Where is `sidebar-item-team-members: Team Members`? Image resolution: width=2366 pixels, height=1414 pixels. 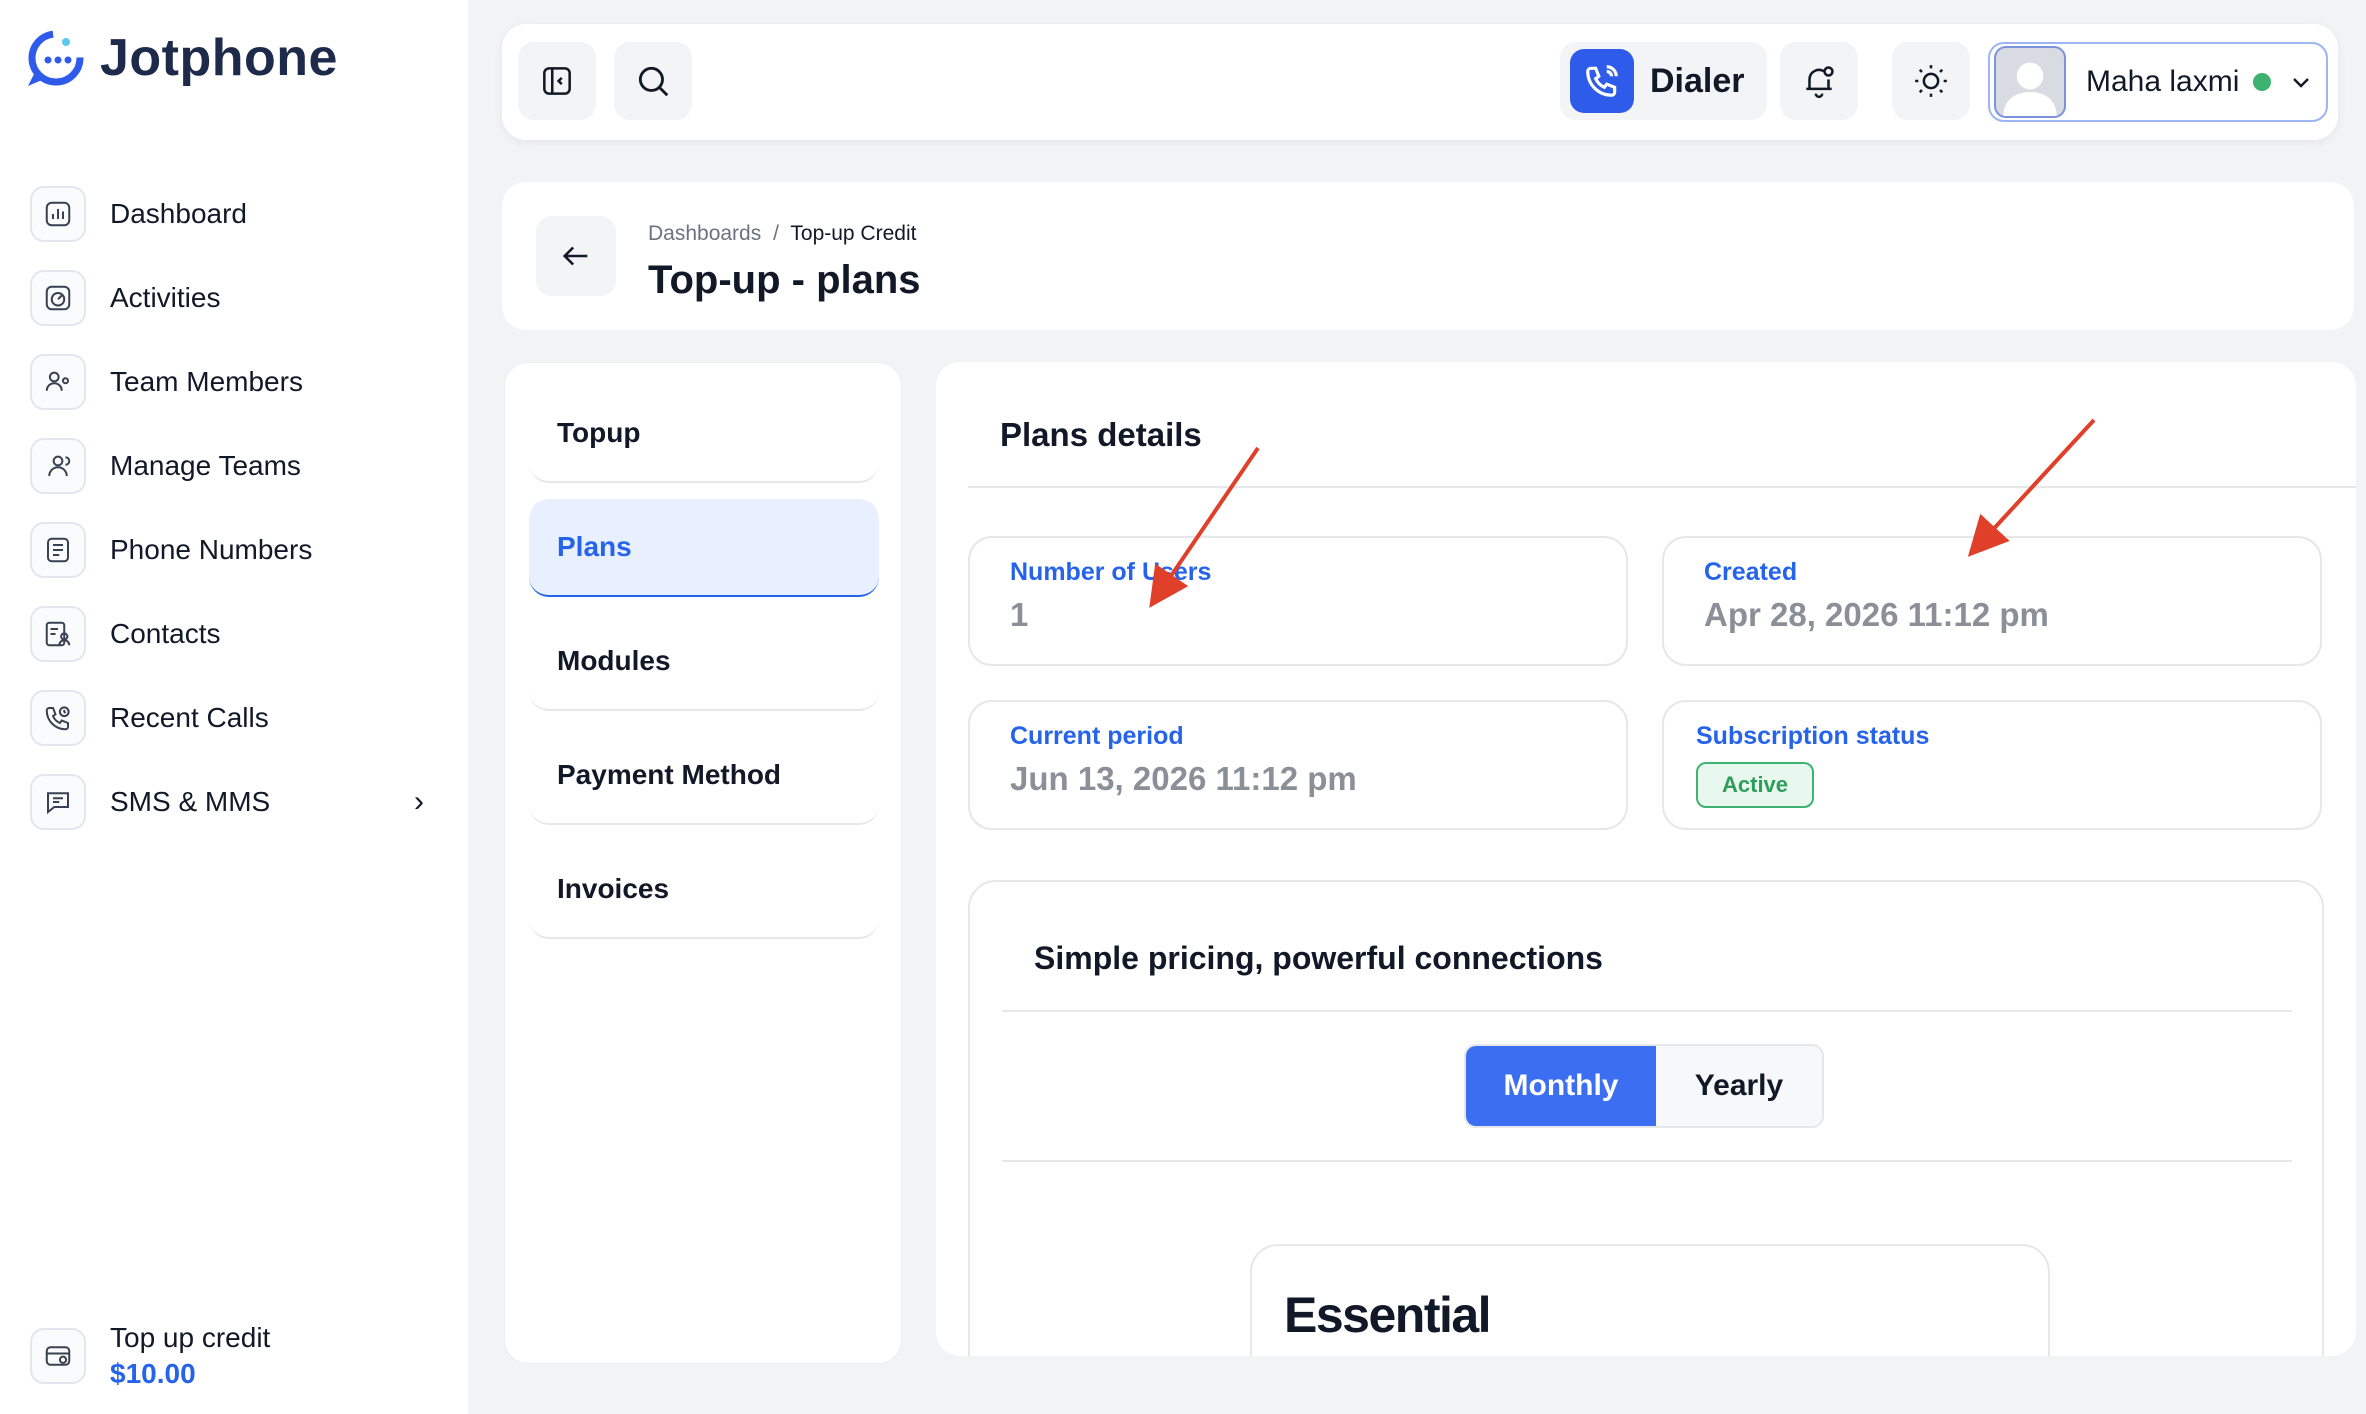
sidebar-item-team-members: Team Members is located at coordinates (235, 382).